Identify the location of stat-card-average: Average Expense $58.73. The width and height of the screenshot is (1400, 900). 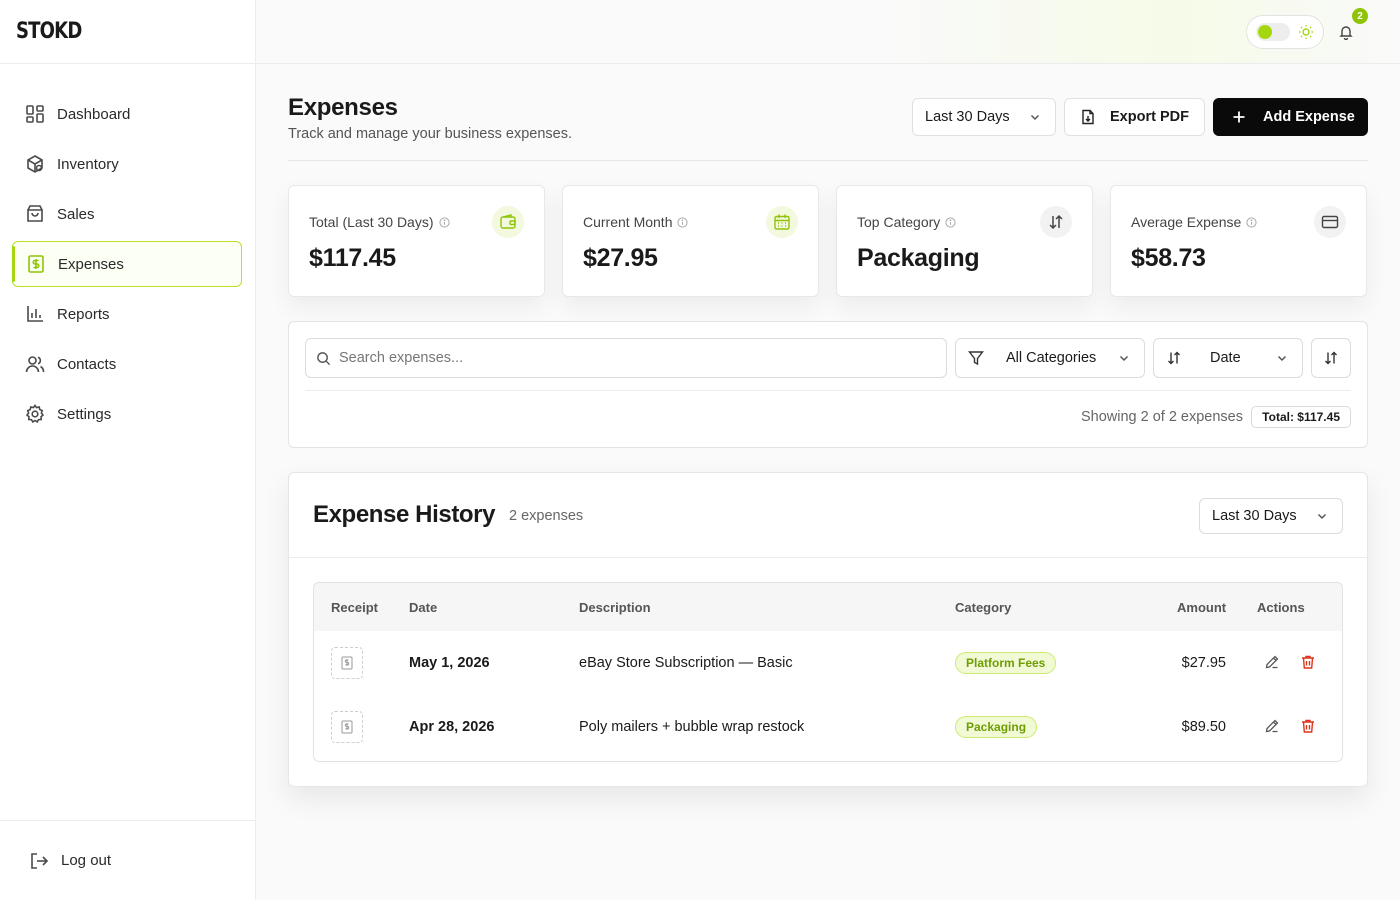
(1238, 241).